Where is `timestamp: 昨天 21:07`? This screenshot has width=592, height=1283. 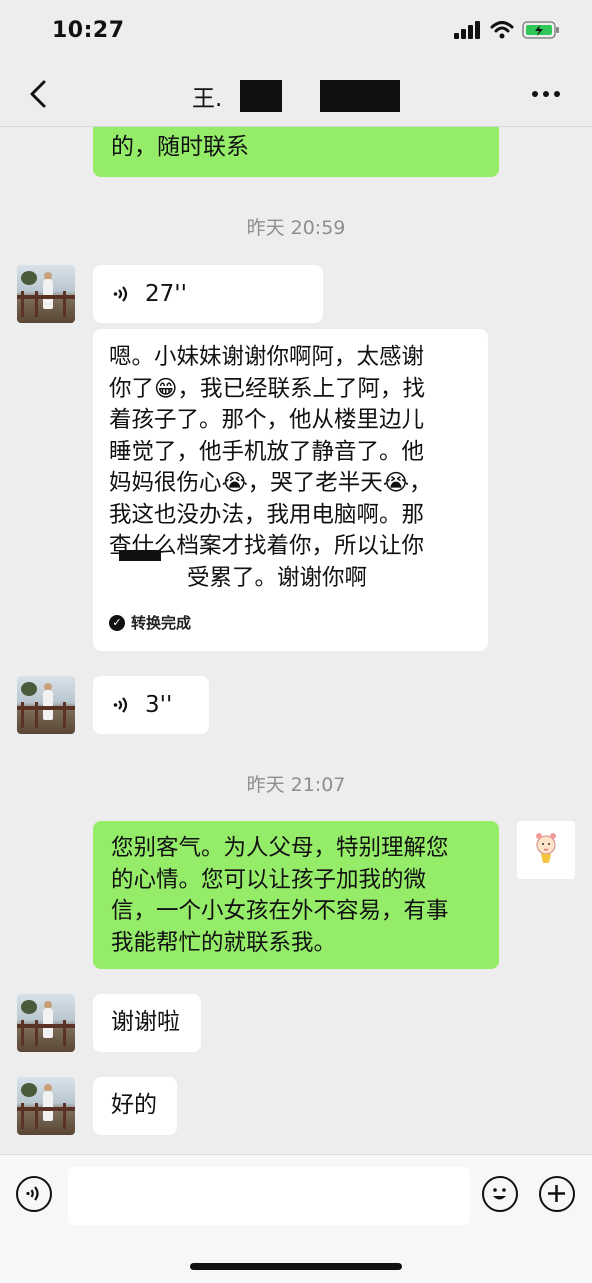 timestamp: 昨天 21:07 is located at coordinates (296, 785).